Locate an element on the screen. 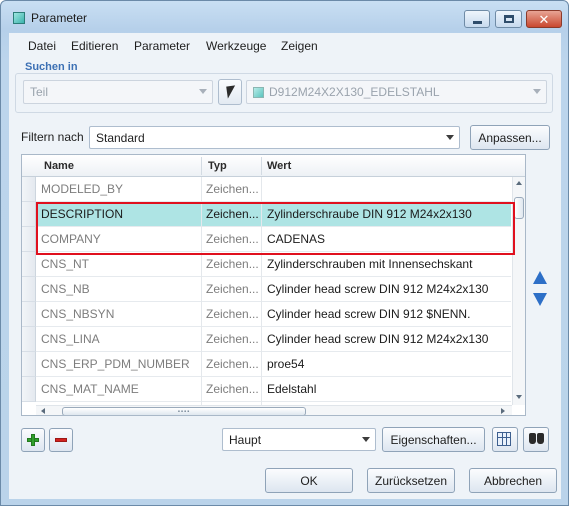 The width and height of the screenshot is (569, 506). table-columns-icon is located at coordinates (504, 439).